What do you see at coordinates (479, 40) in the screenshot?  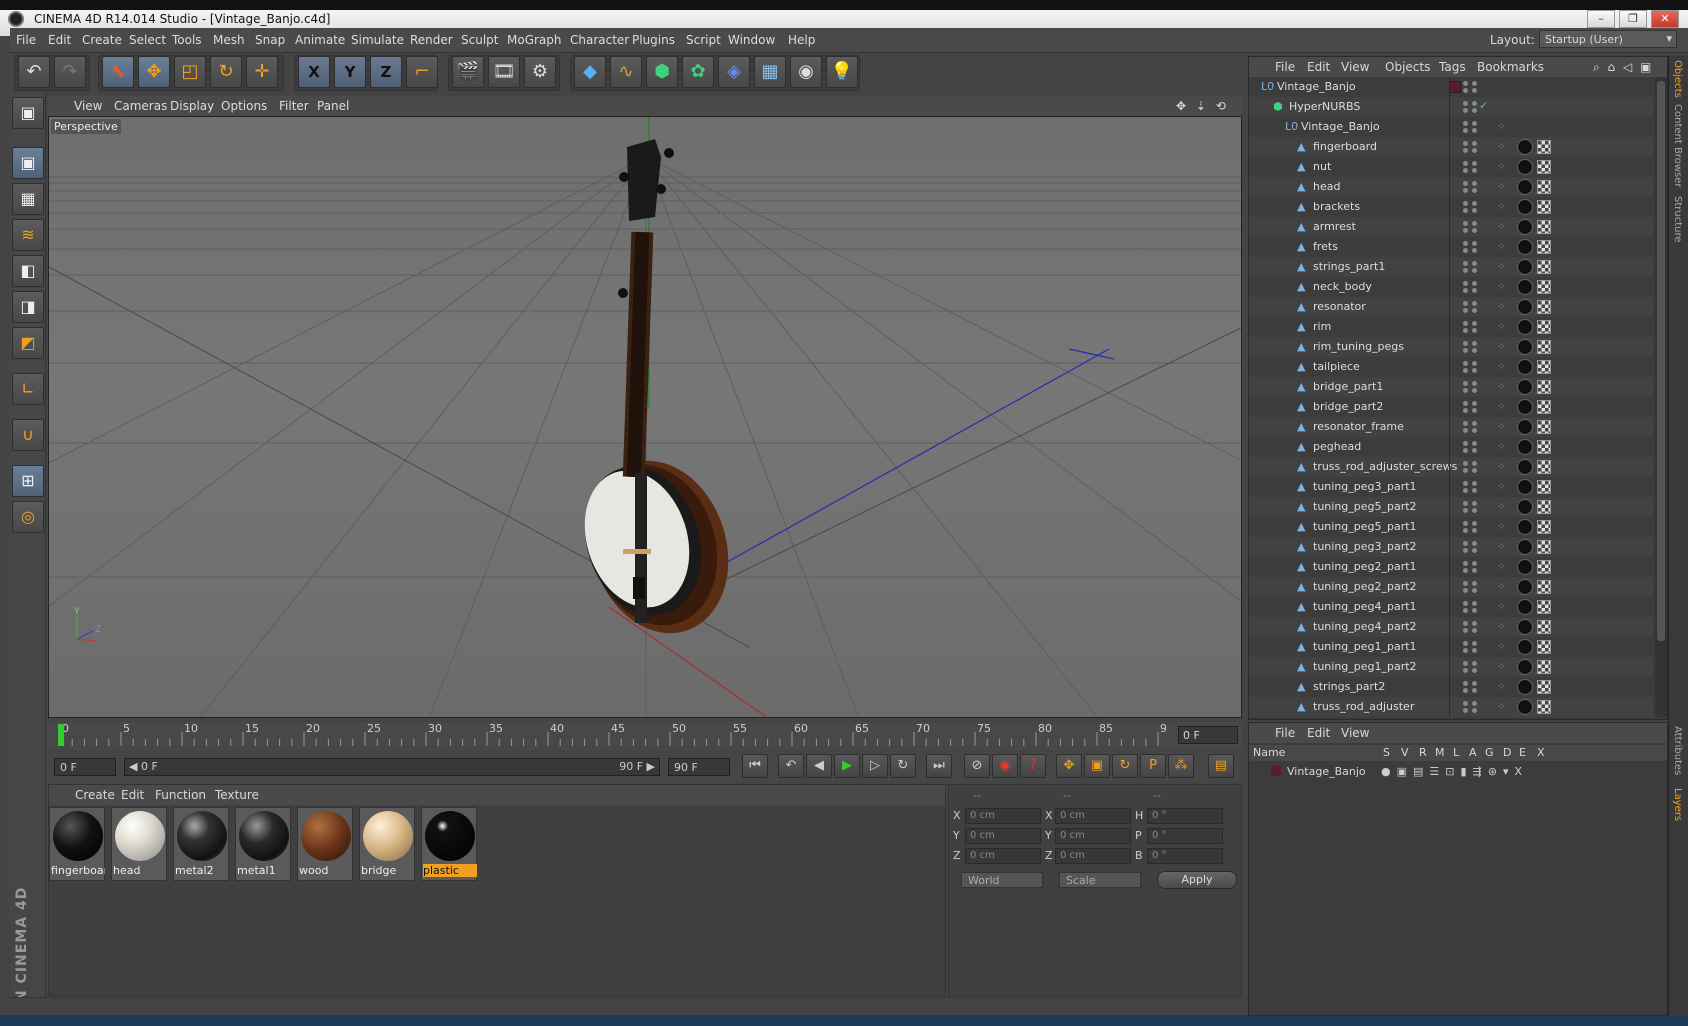 I see `menu-sculpt: Sculpt` at bounding box center [479, 40].